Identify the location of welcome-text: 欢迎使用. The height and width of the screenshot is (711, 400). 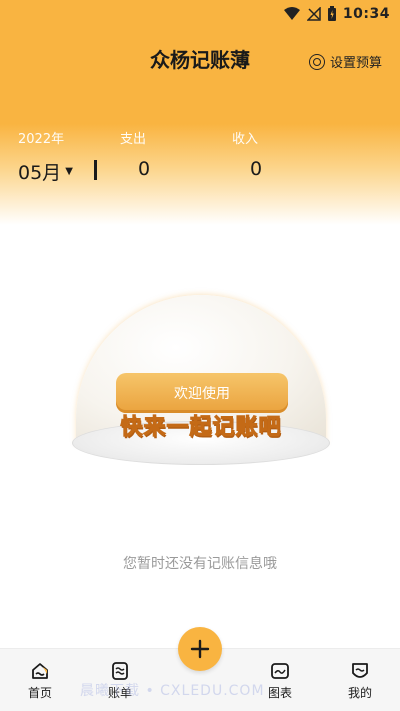
(202, 394).